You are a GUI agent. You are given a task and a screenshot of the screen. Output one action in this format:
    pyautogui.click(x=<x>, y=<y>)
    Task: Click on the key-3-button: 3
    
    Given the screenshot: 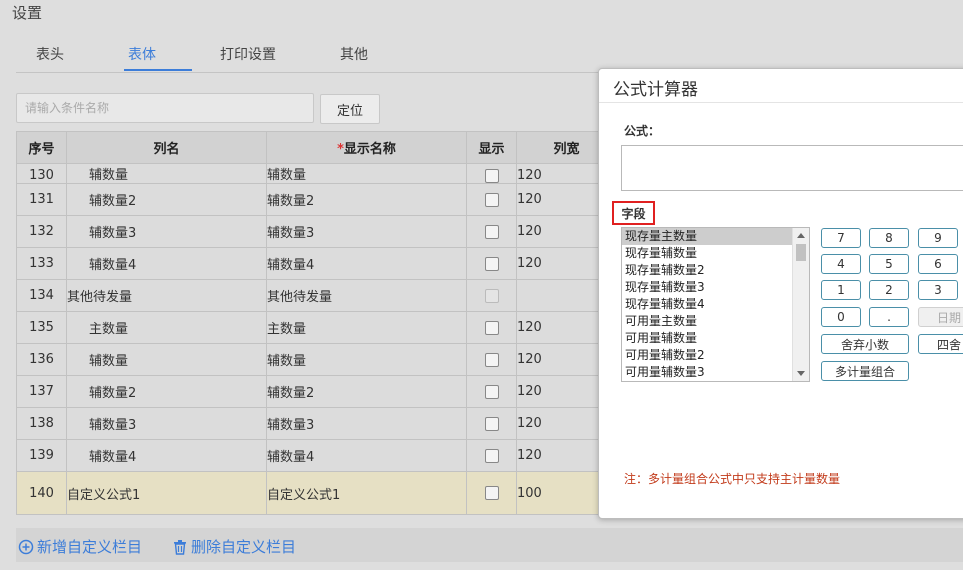 What is the action you would take?
    pyautogui.click(x=938, y=290)
    